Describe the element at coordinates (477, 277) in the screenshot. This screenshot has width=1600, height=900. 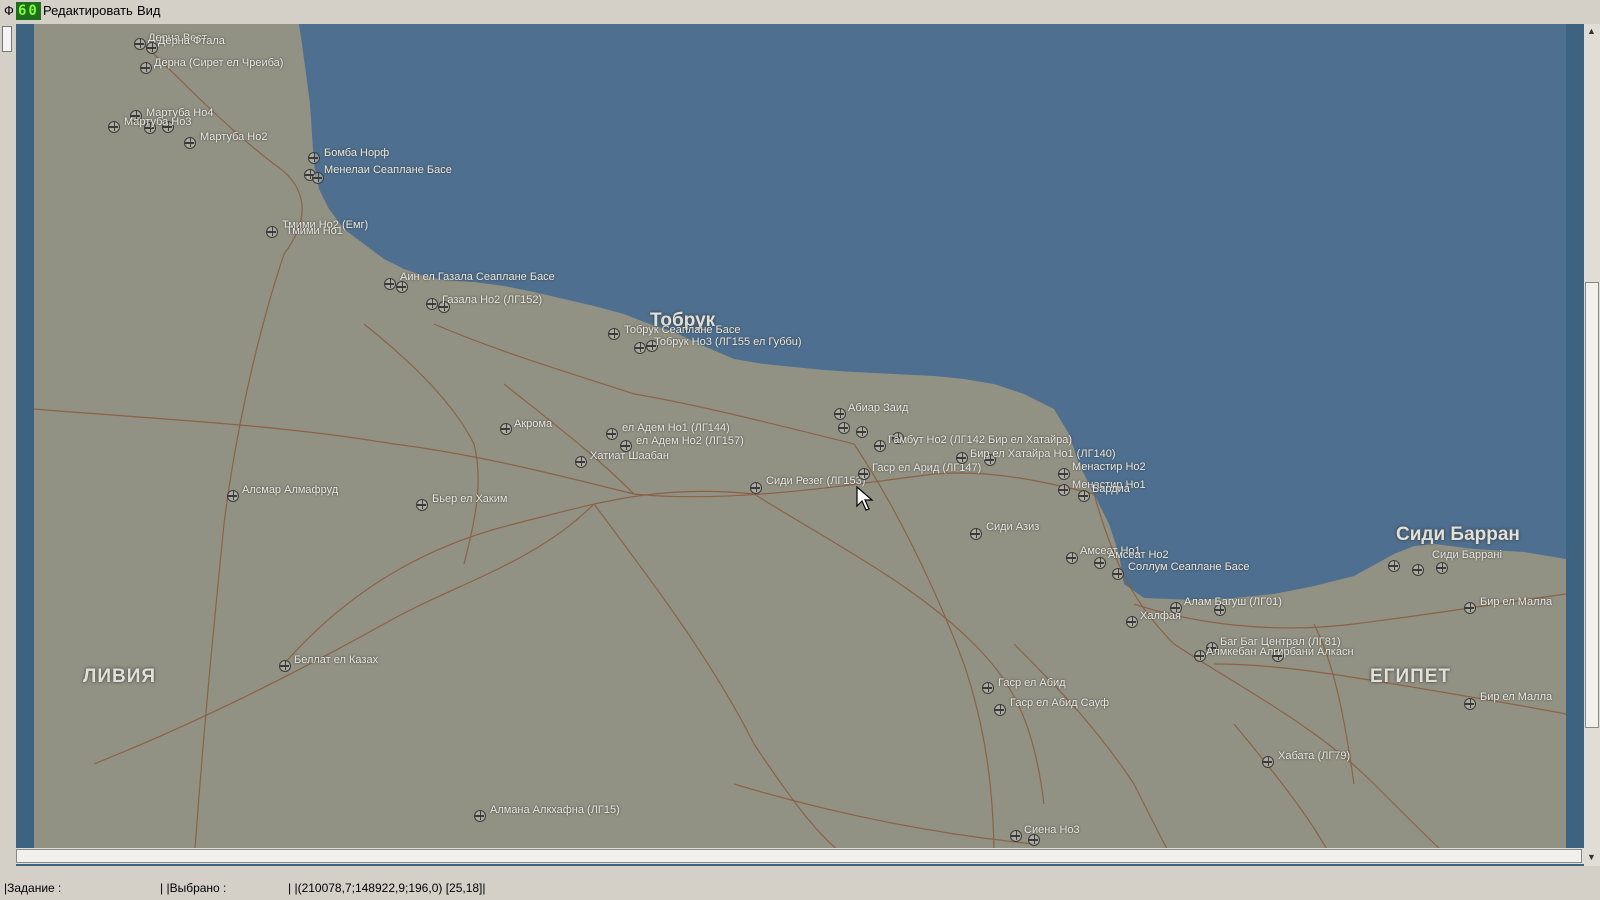
I see `airfield-label: Аин ел Газала Сеаплане Басе` at that location.